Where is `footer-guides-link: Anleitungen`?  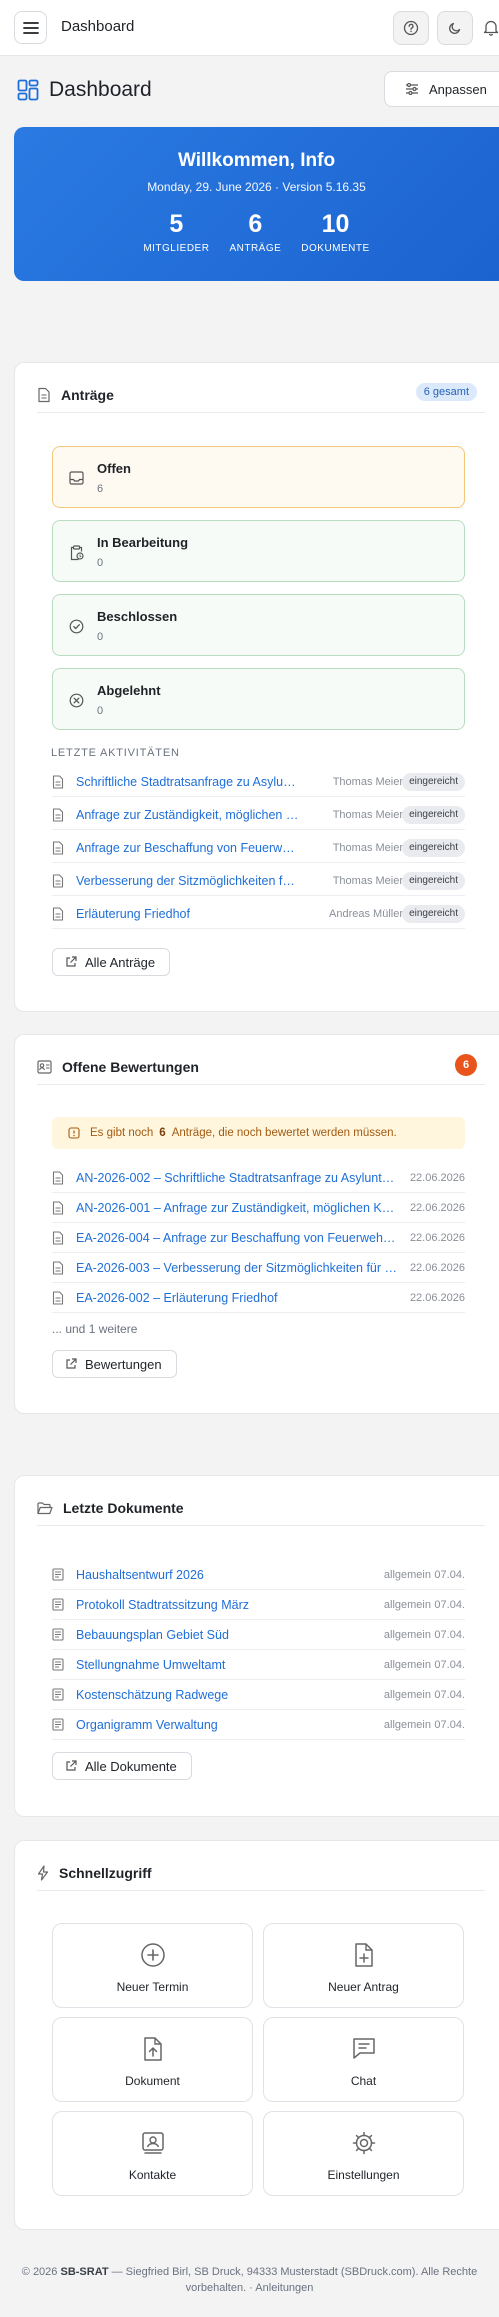 footer-guides-link: Anleitungen is located at coordinates (284, 2288).